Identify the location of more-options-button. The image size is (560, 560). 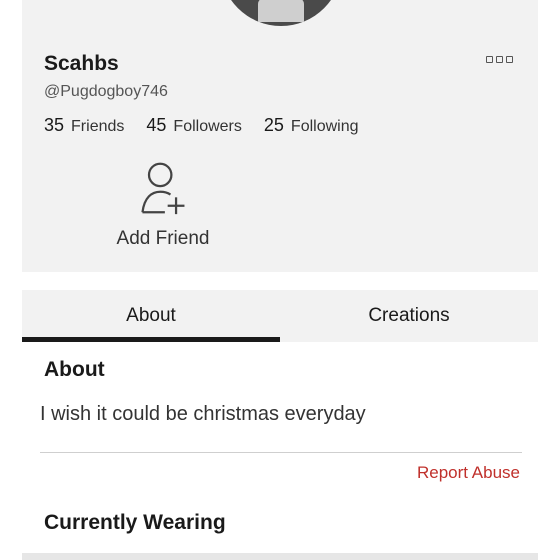
(499, 59).